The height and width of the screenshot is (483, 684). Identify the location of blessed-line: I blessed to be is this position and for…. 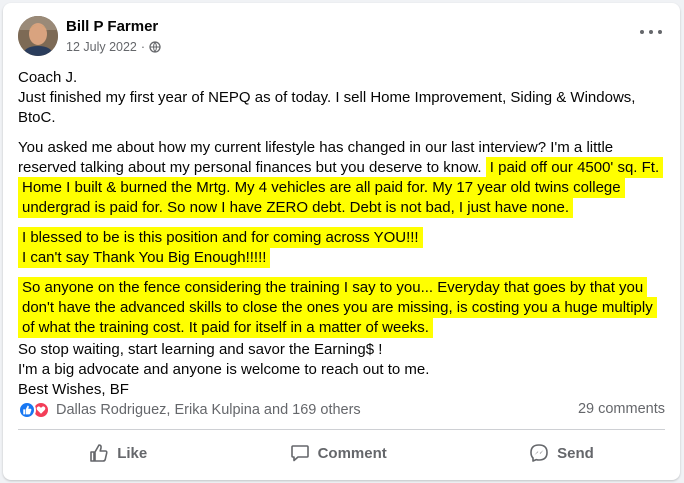
(220, 237).